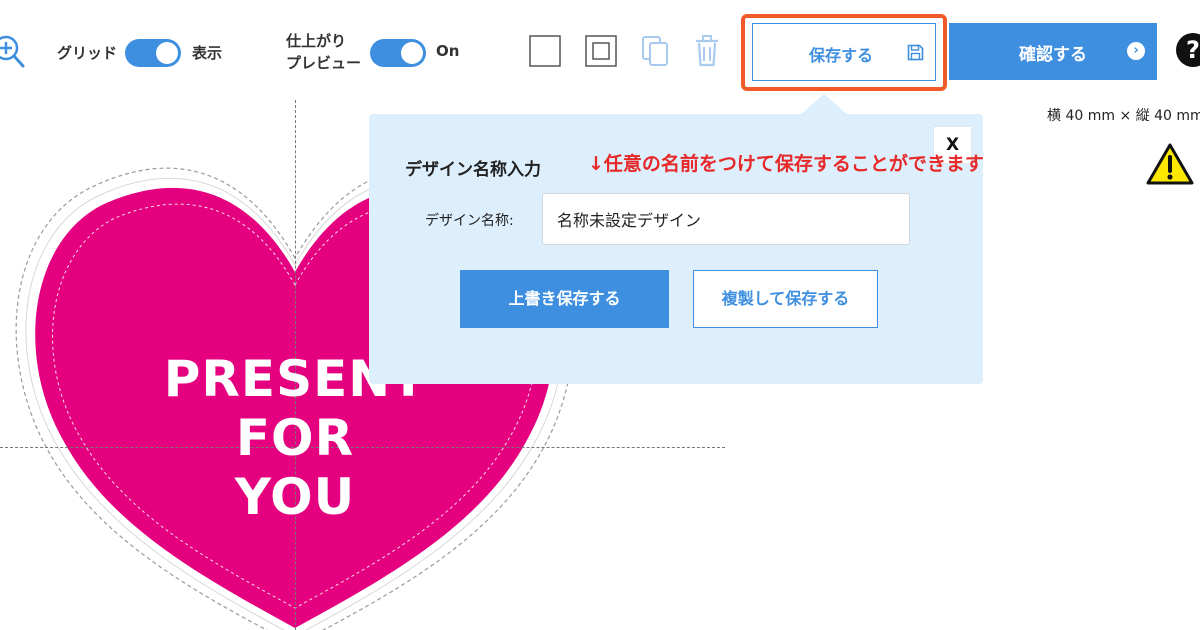 This screenshot has height=630, width=1200. I want to click on floppy-icon, so click(915, 52).